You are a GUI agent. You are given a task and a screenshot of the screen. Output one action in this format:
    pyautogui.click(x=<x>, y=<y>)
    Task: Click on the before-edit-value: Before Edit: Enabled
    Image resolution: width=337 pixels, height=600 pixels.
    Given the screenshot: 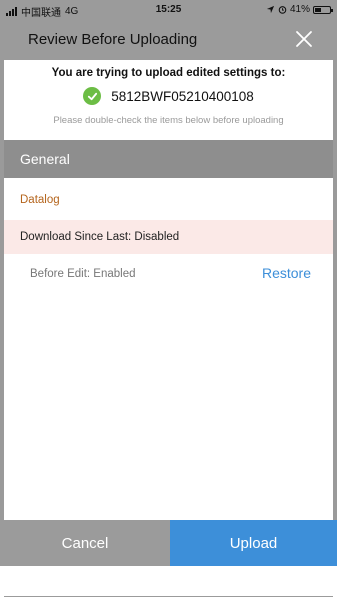 What is the action you would take?
    pyautogui.click(x=83, y=274)
    